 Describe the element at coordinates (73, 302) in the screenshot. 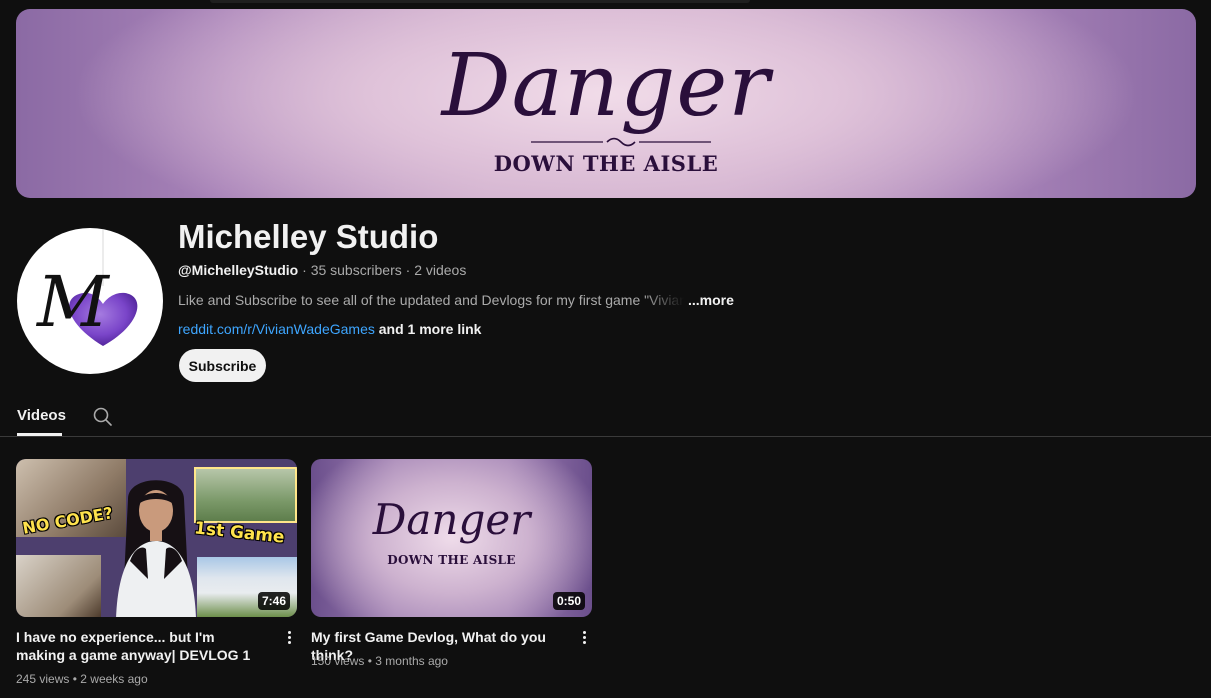

I see `svg-text: M` at that location.